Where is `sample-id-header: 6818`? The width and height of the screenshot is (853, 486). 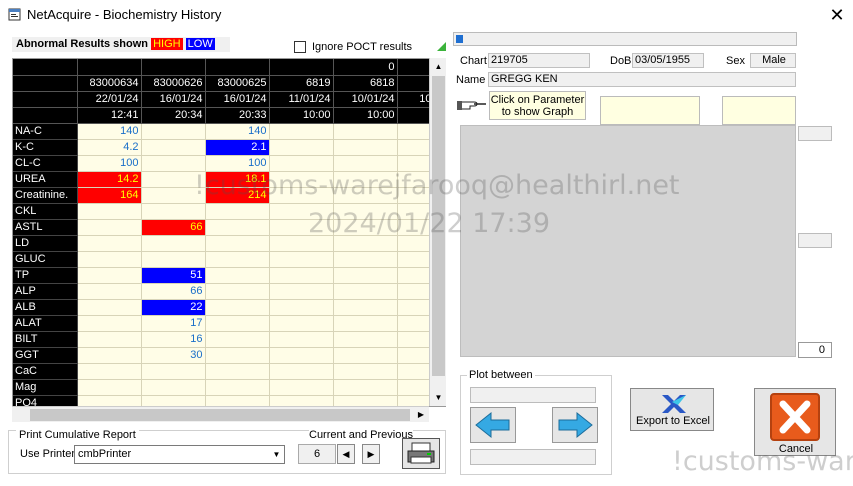
sample-id-header: 6818 is located at coordinates (365, 83).